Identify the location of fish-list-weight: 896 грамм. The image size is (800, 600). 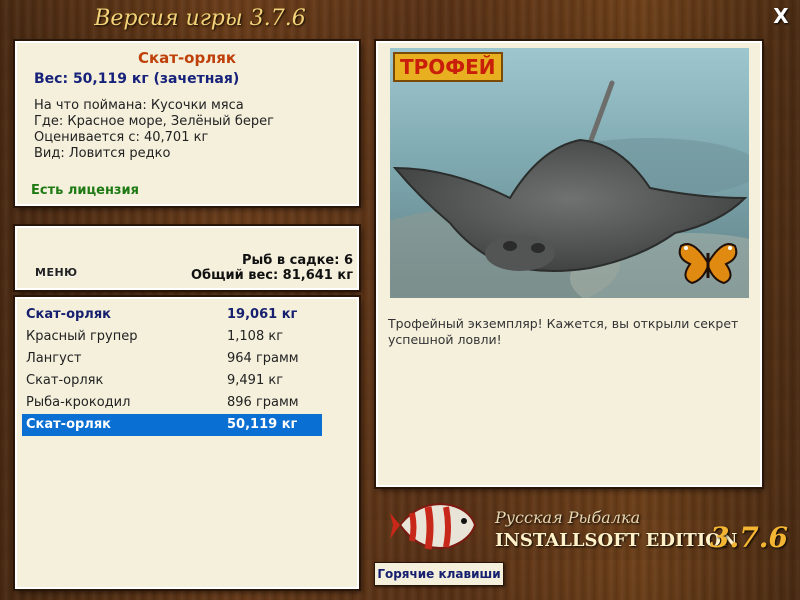
(263, 402).